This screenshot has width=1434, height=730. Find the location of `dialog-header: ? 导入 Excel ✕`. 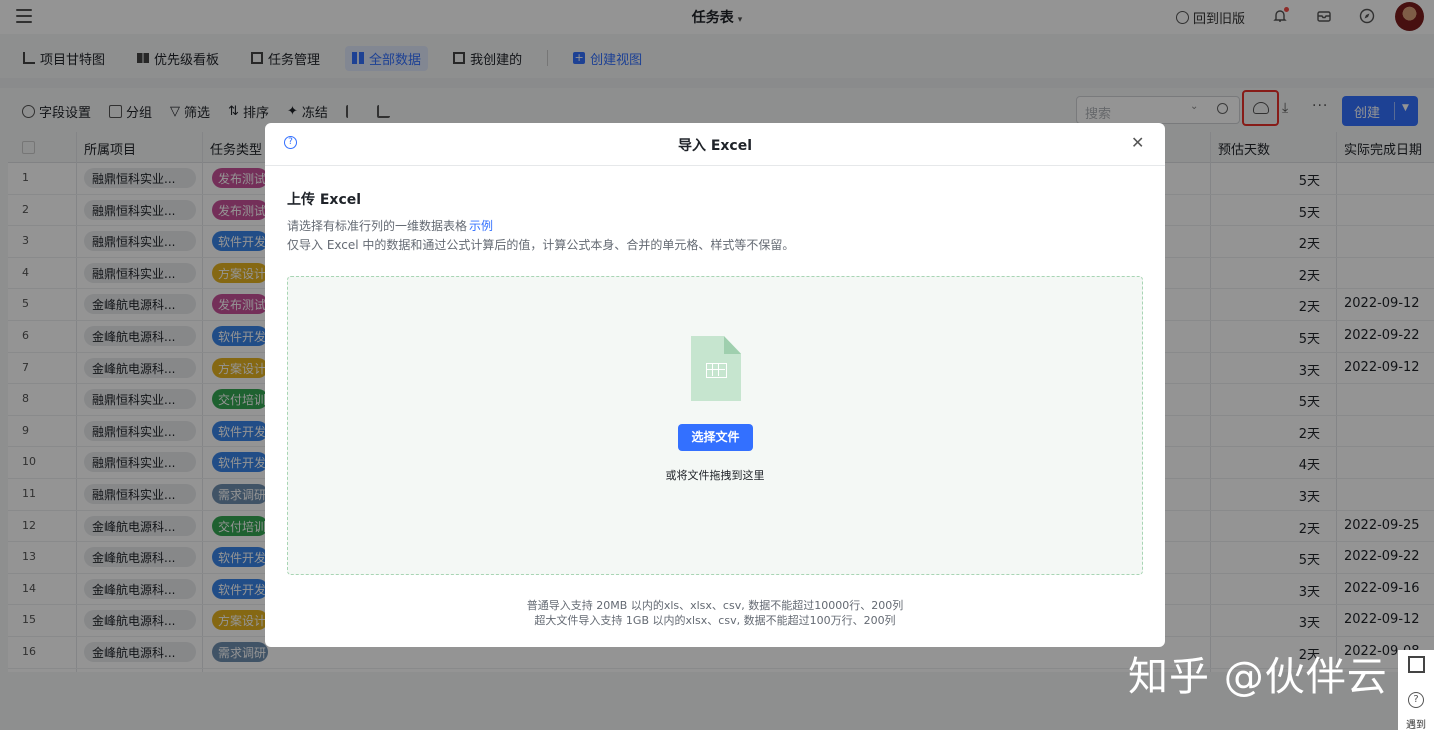

dialog-header: ? 导入 Excel ✕ is located at coordinates (715, 144).